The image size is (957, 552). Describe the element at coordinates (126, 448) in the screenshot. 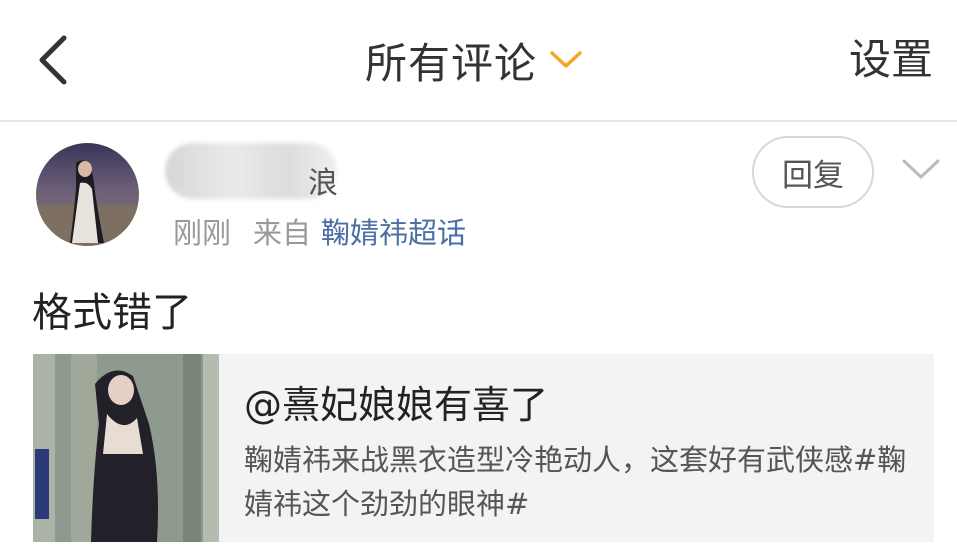

I see `card-thumbnail` at that location.